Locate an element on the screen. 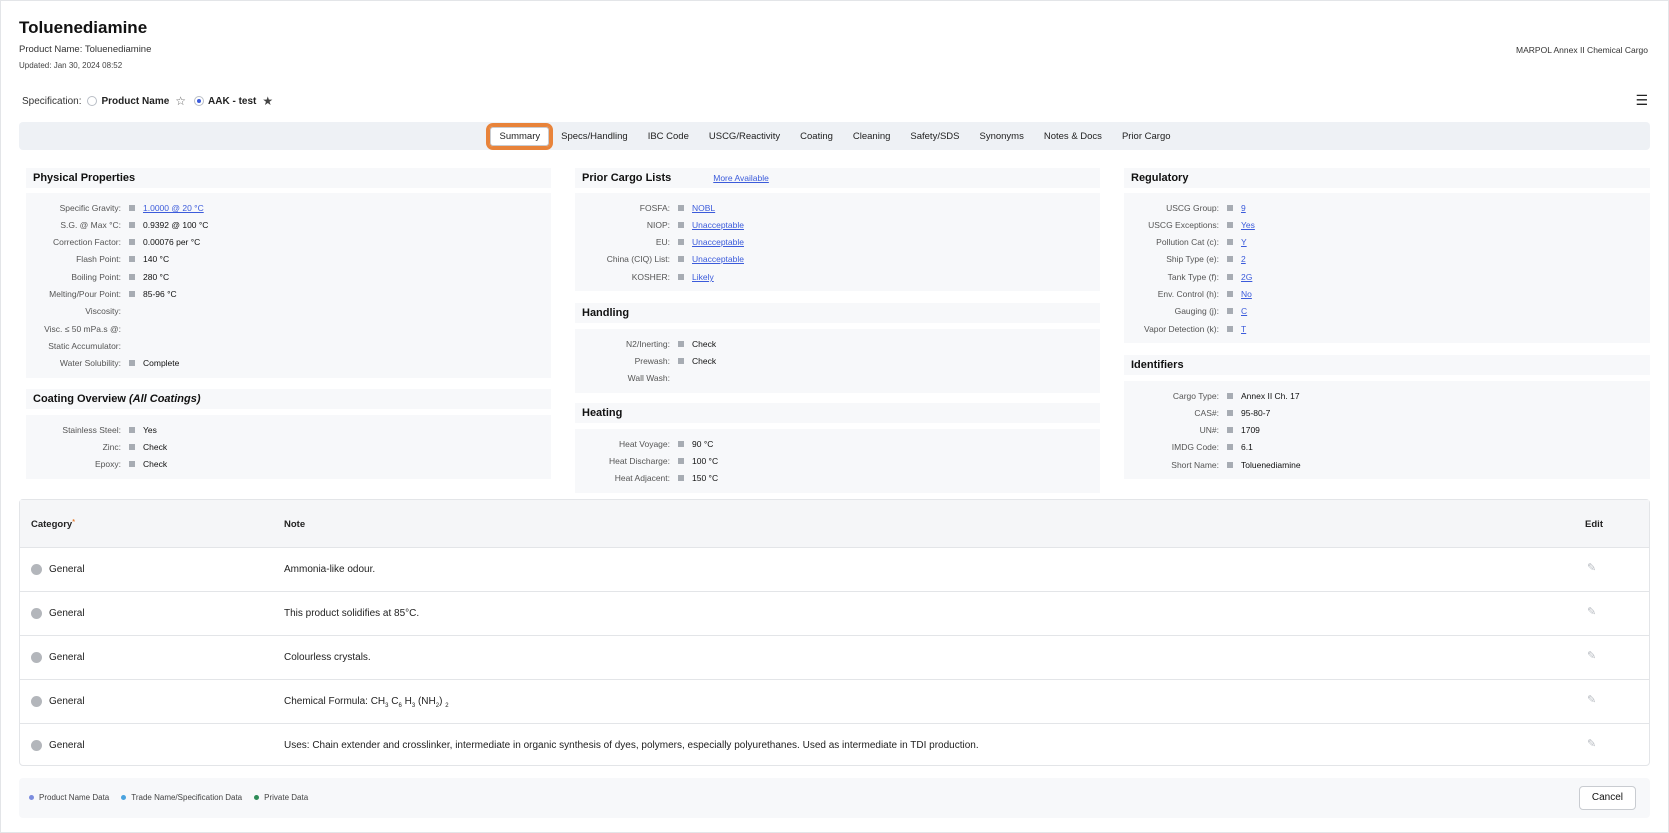 This screenshot has height=833, width=1669. kv-row: Epoxy: Check is located at coordinates (131, 464).